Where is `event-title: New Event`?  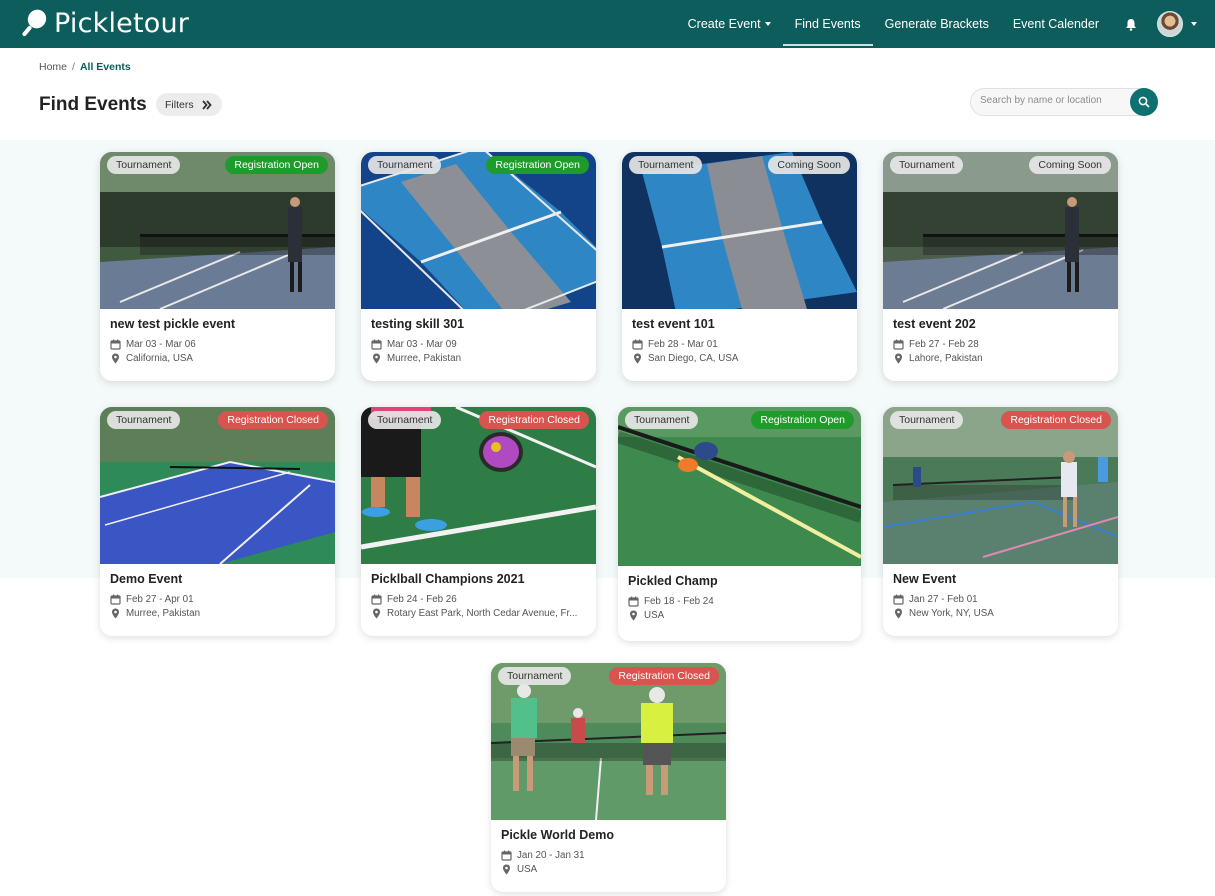
event-title: New Event is located at coordinates (925, 579).